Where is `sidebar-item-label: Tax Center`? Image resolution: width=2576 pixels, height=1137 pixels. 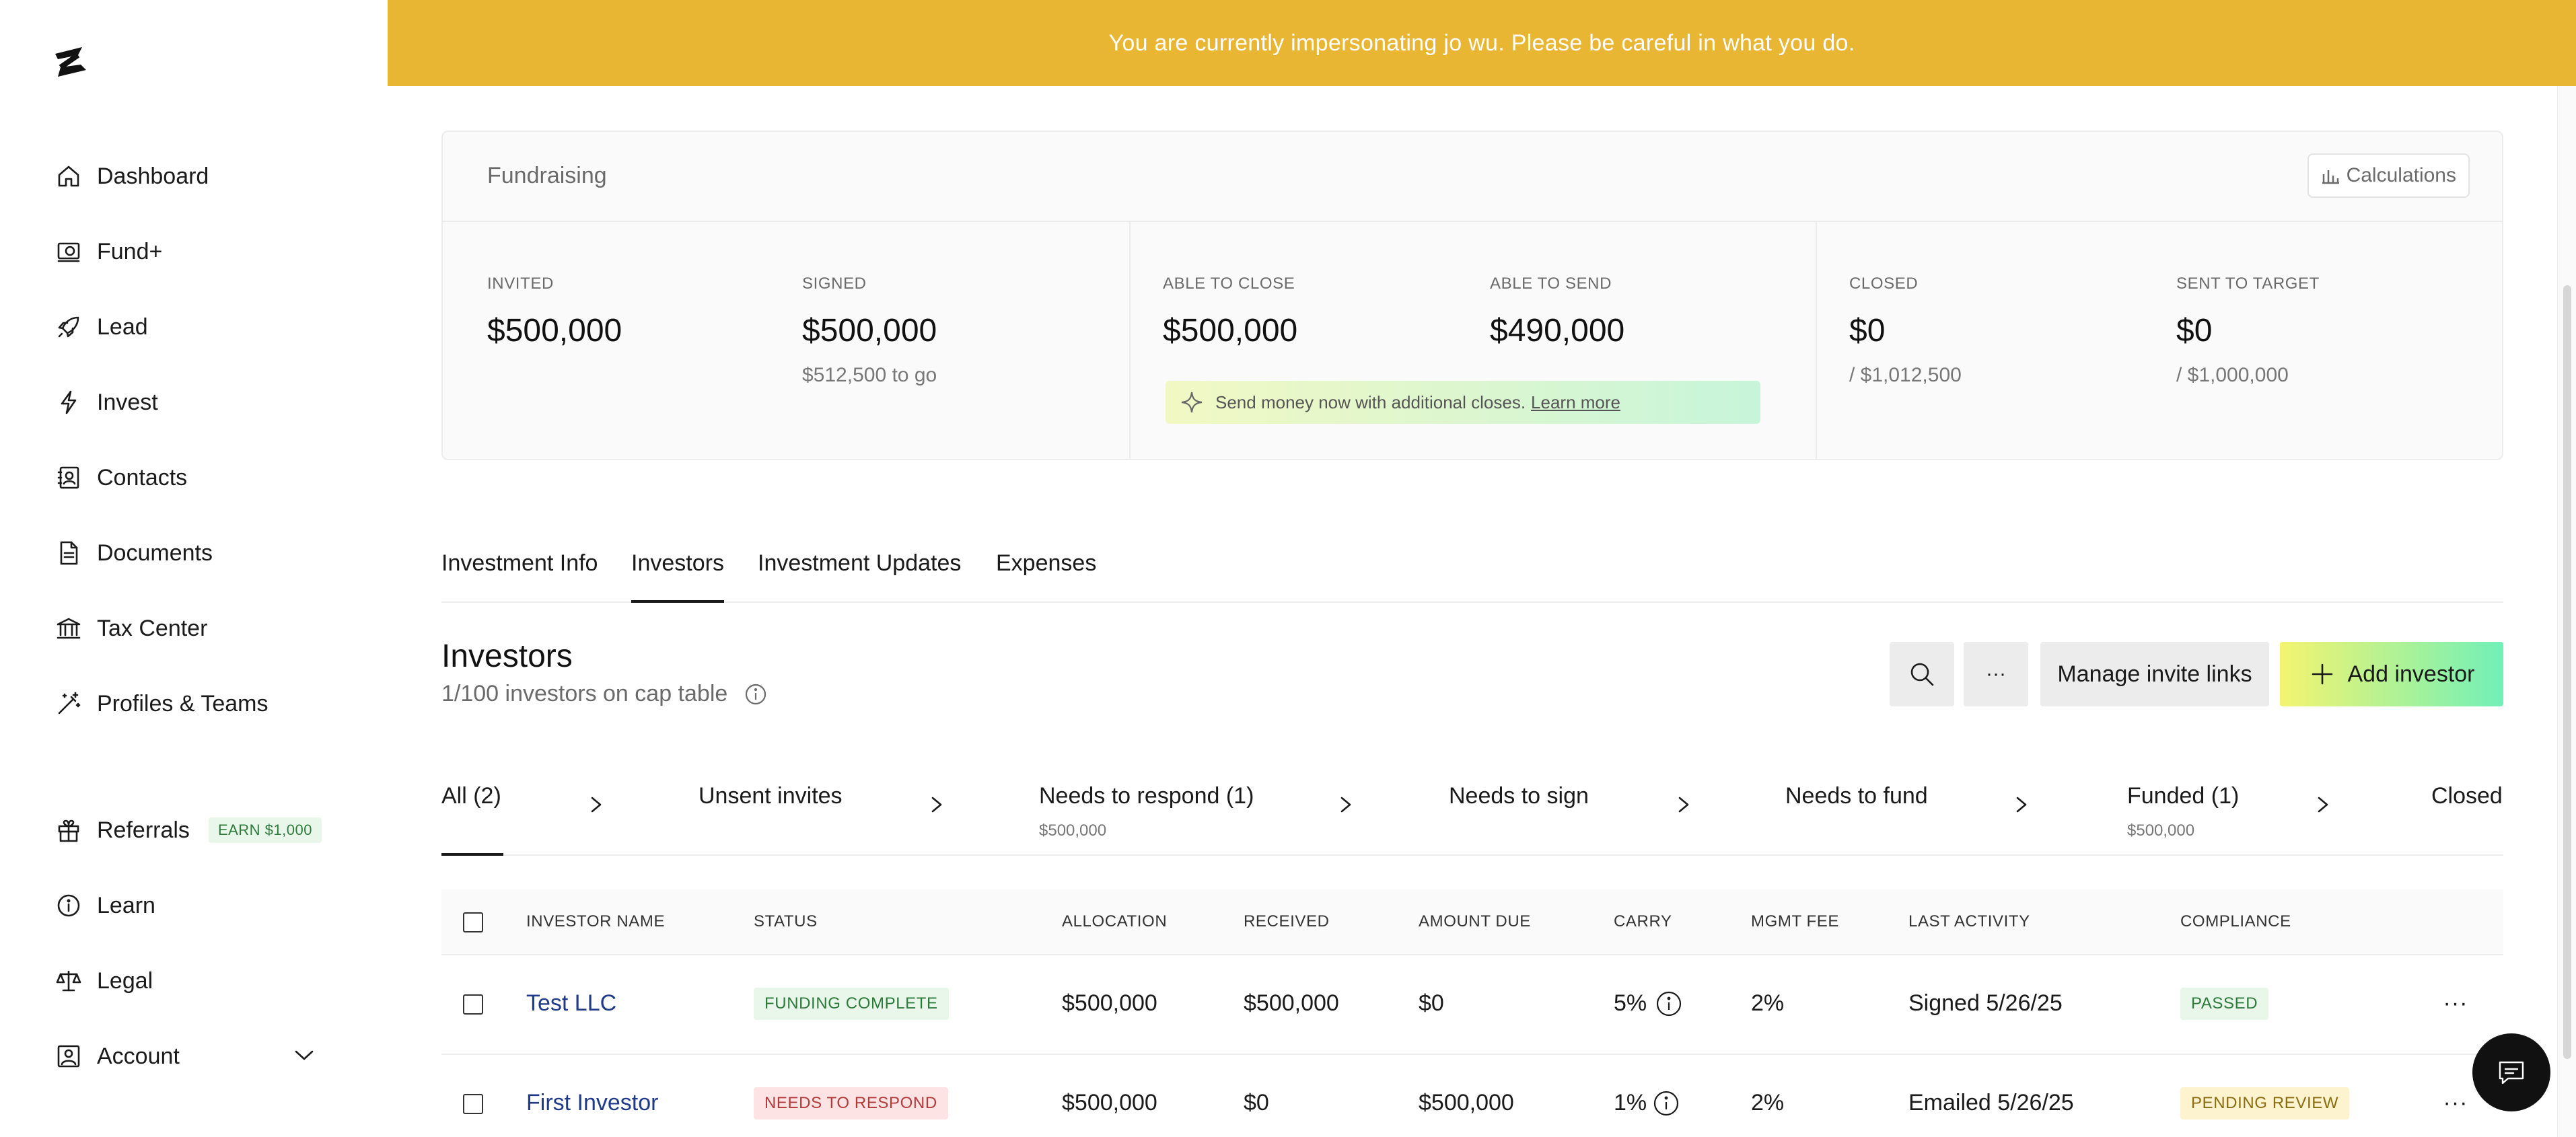 sidebar-item-label: Tax Center is located at coordinates (152, 628).